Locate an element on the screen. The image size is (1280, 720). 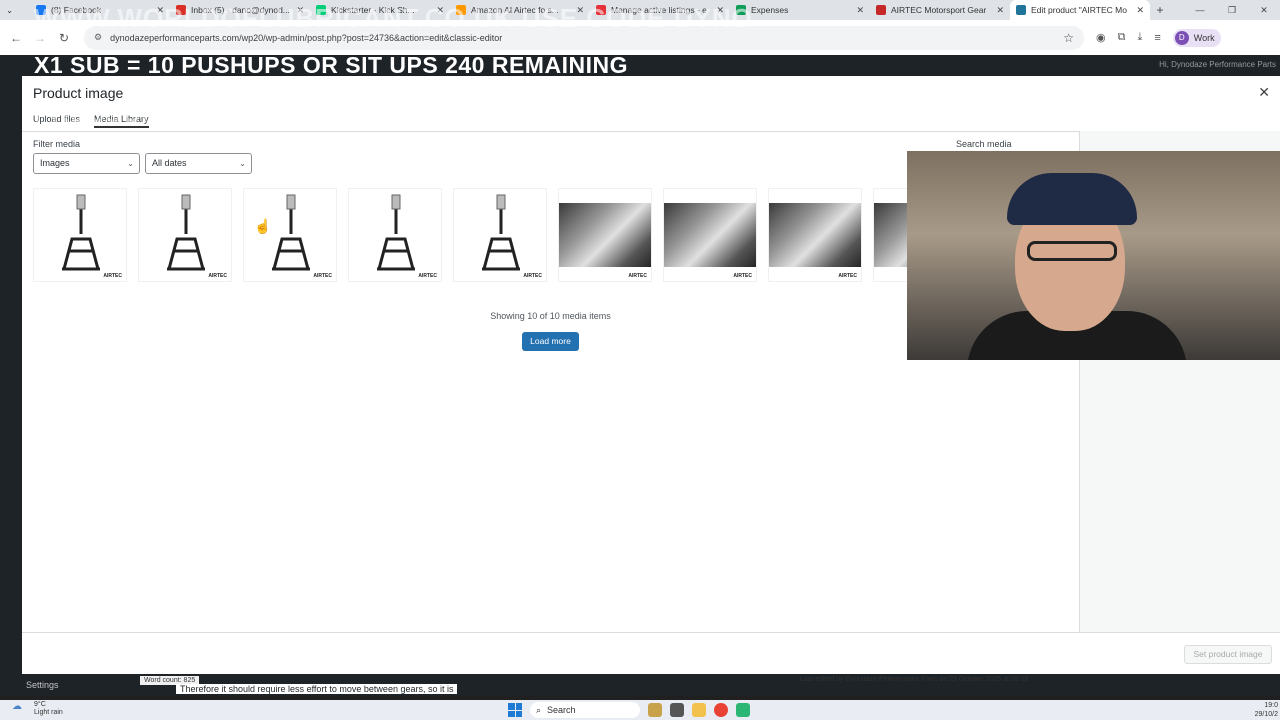
maximize-icon: ❐ is located at coordinates (1232, 10).